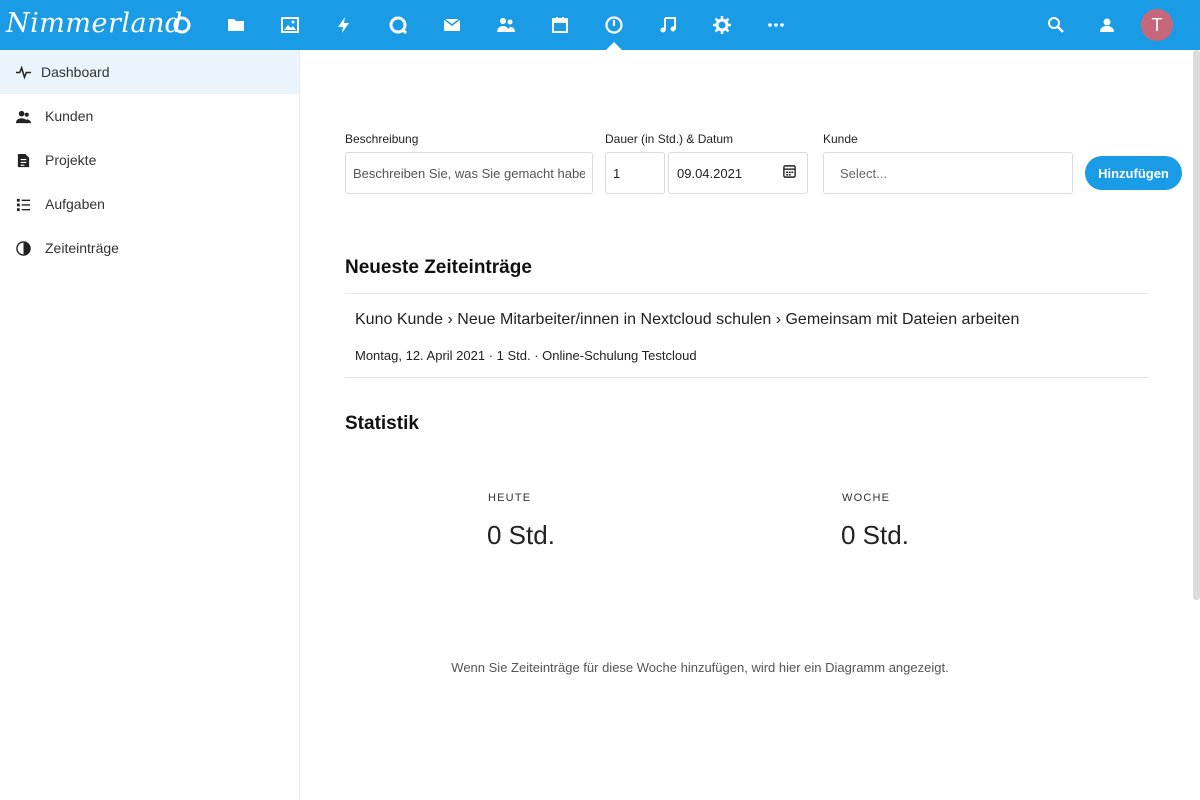  Describe the element at coordinates (149, 248) in the screenshot. I see `sidebar-item-zeiteintraege: Zeiteinträge` at that location.